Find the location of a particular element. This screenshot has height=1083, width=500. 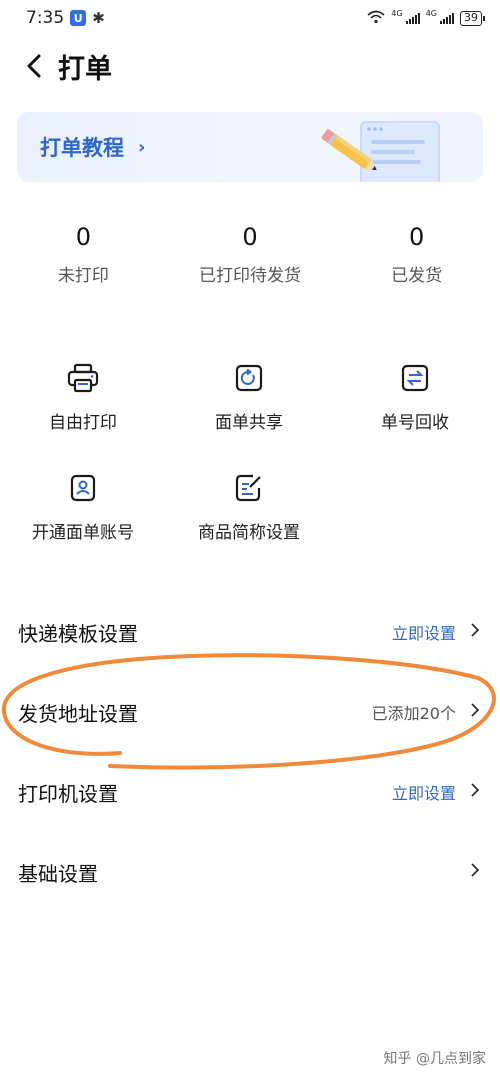

watermark: 知乎 @几点到家 is located at coordinates (434, 1059).